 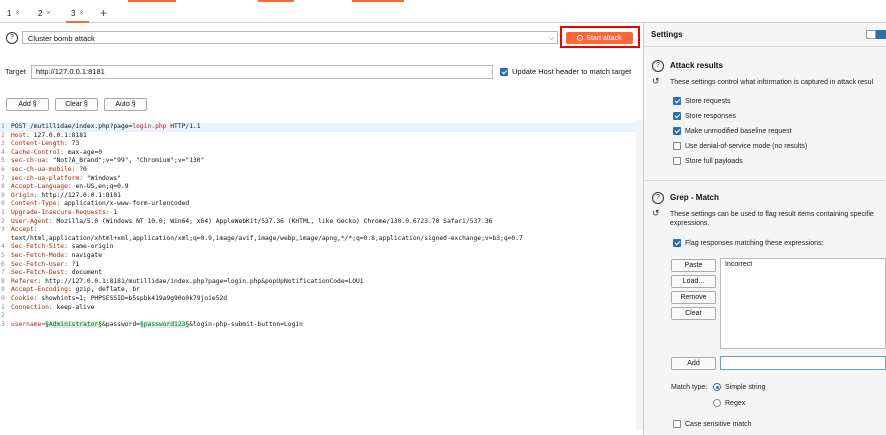 I want to click on store-full-payloads-option: Store full payloads, so click(x=708, y=161).